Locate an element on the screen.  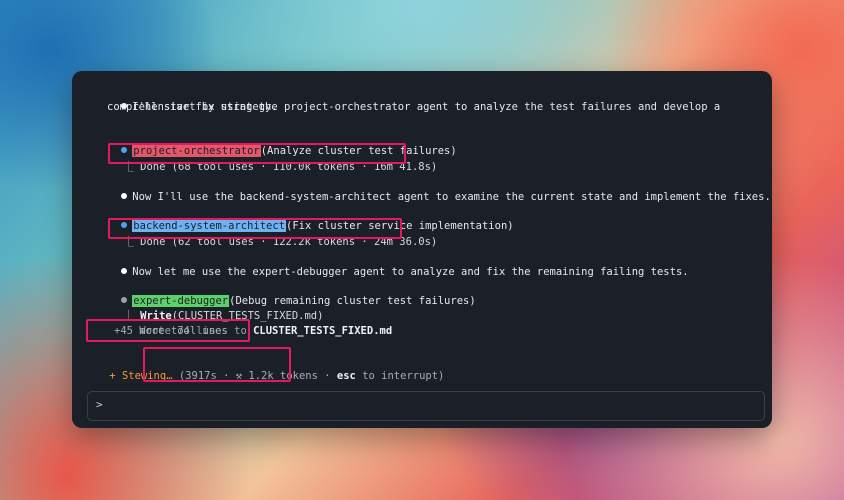
highlight-box-status is located at coordinates (217, 364).